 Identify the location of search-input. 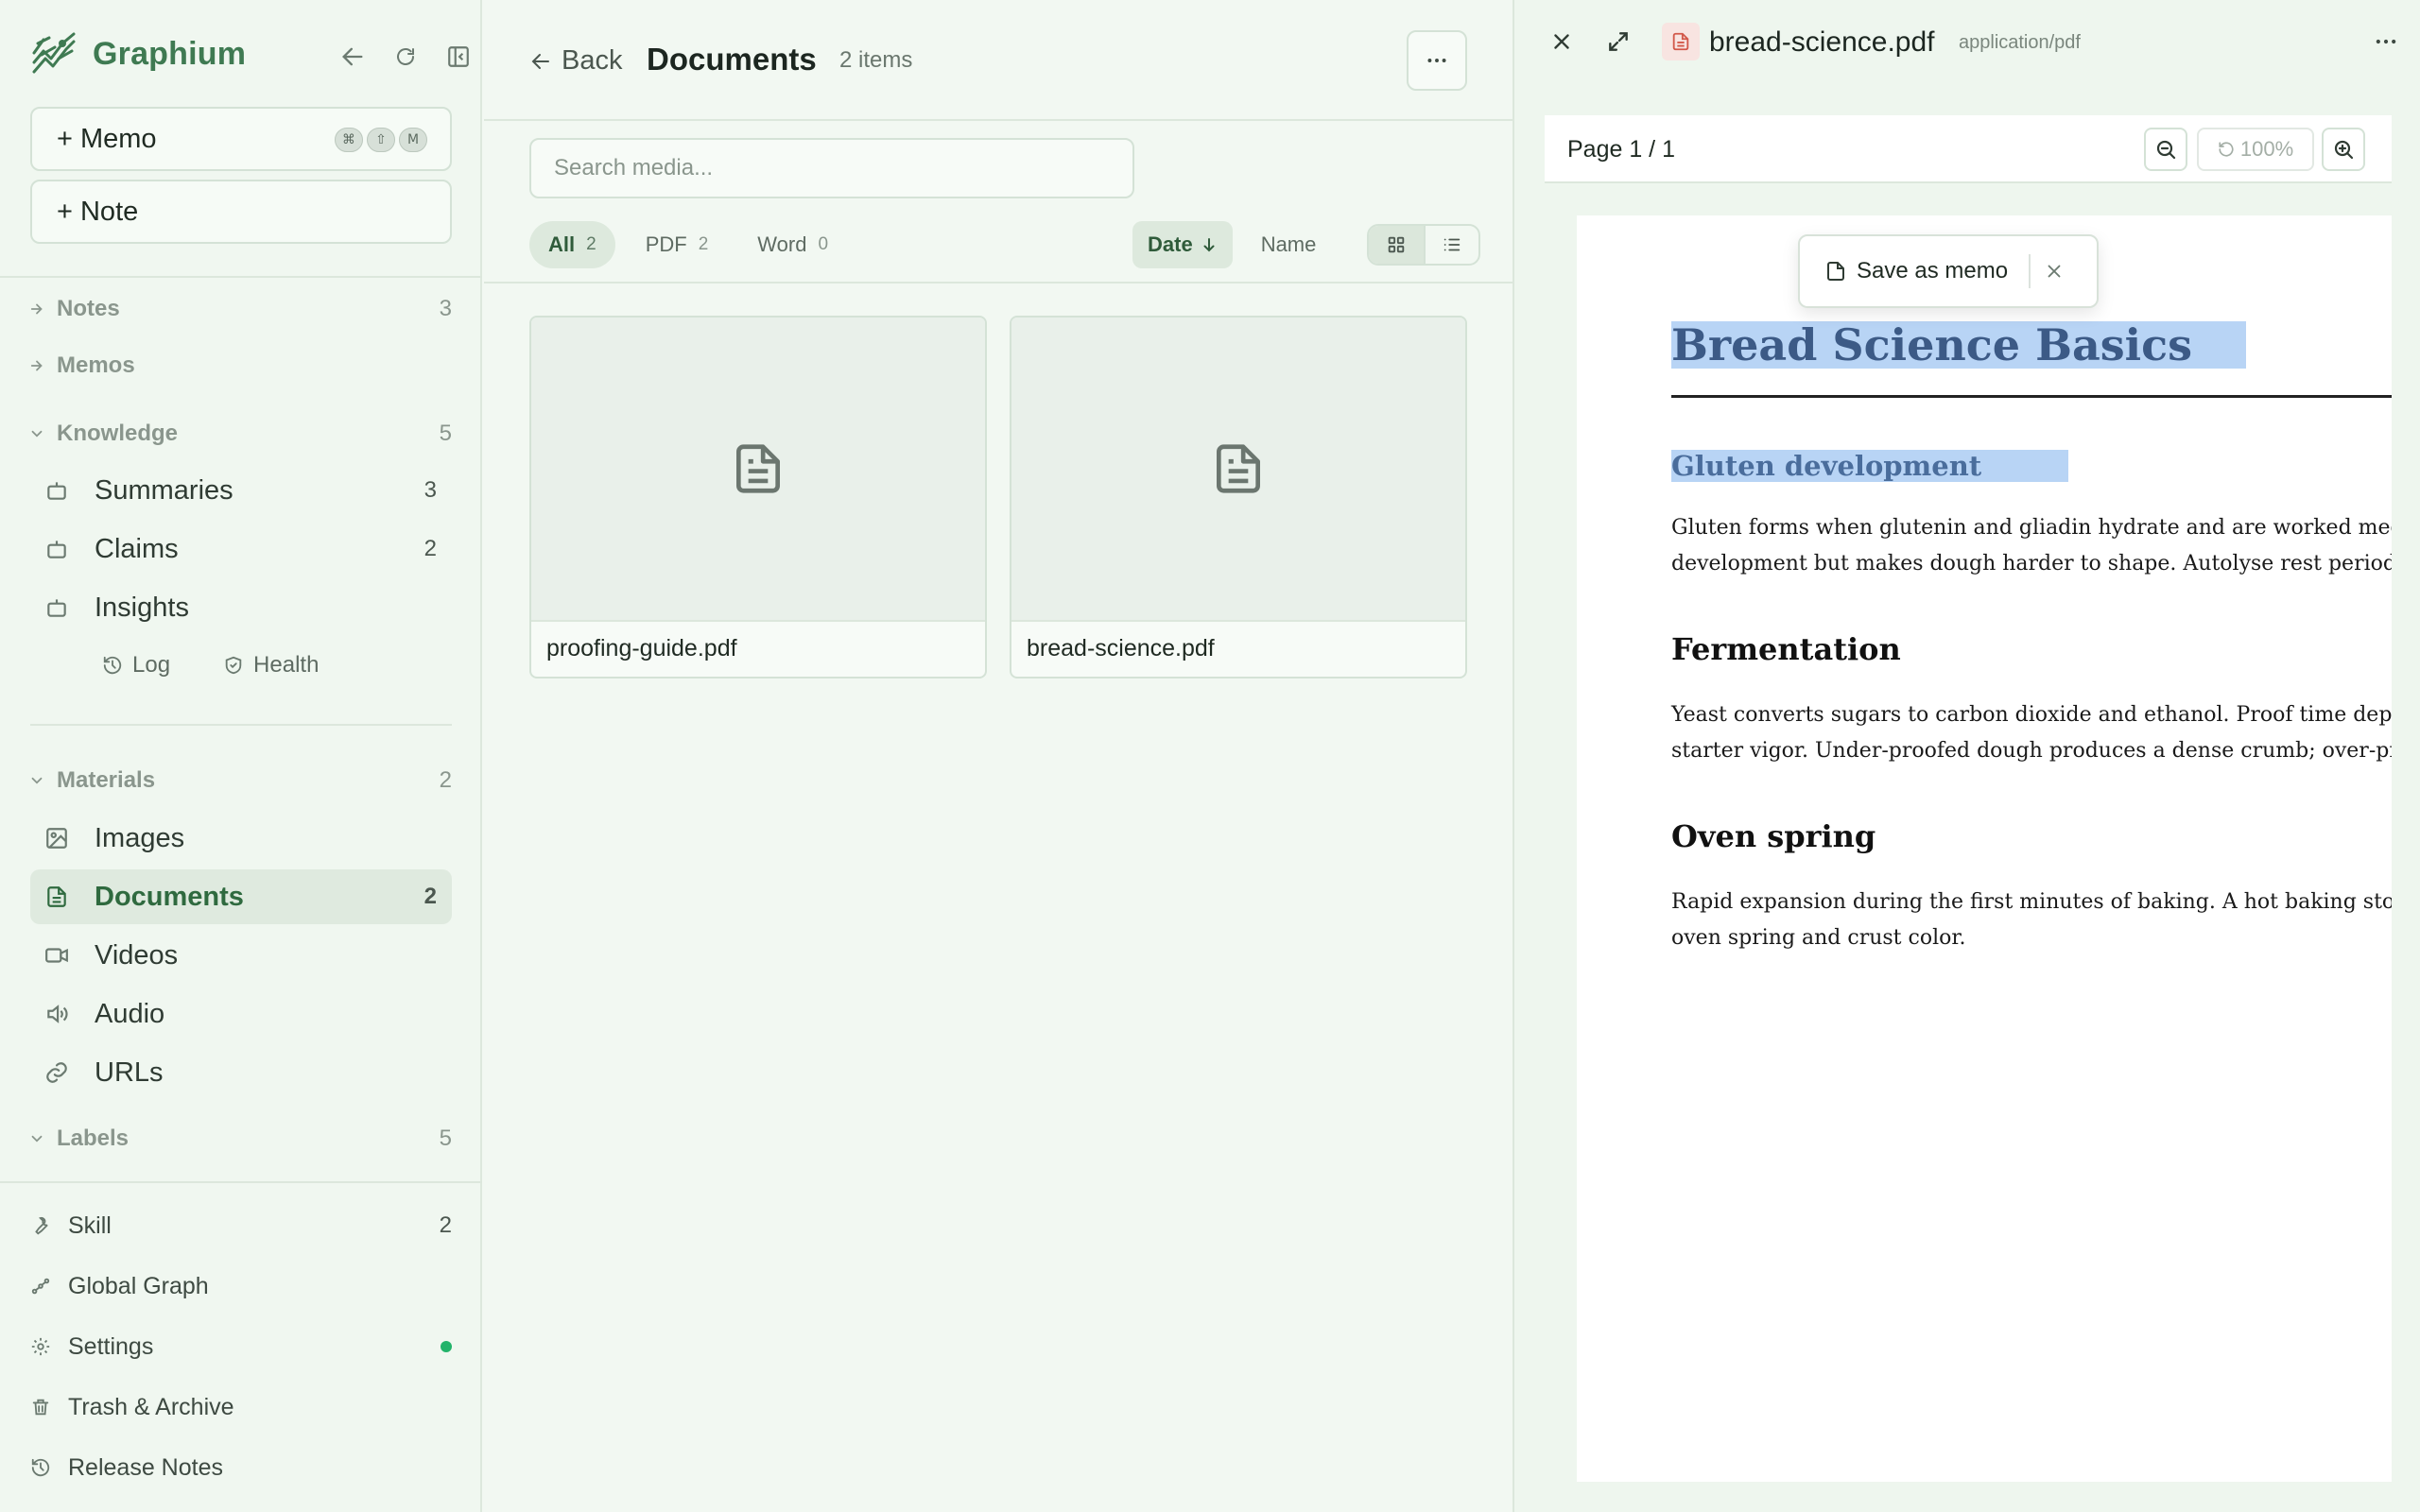
(831, 168).